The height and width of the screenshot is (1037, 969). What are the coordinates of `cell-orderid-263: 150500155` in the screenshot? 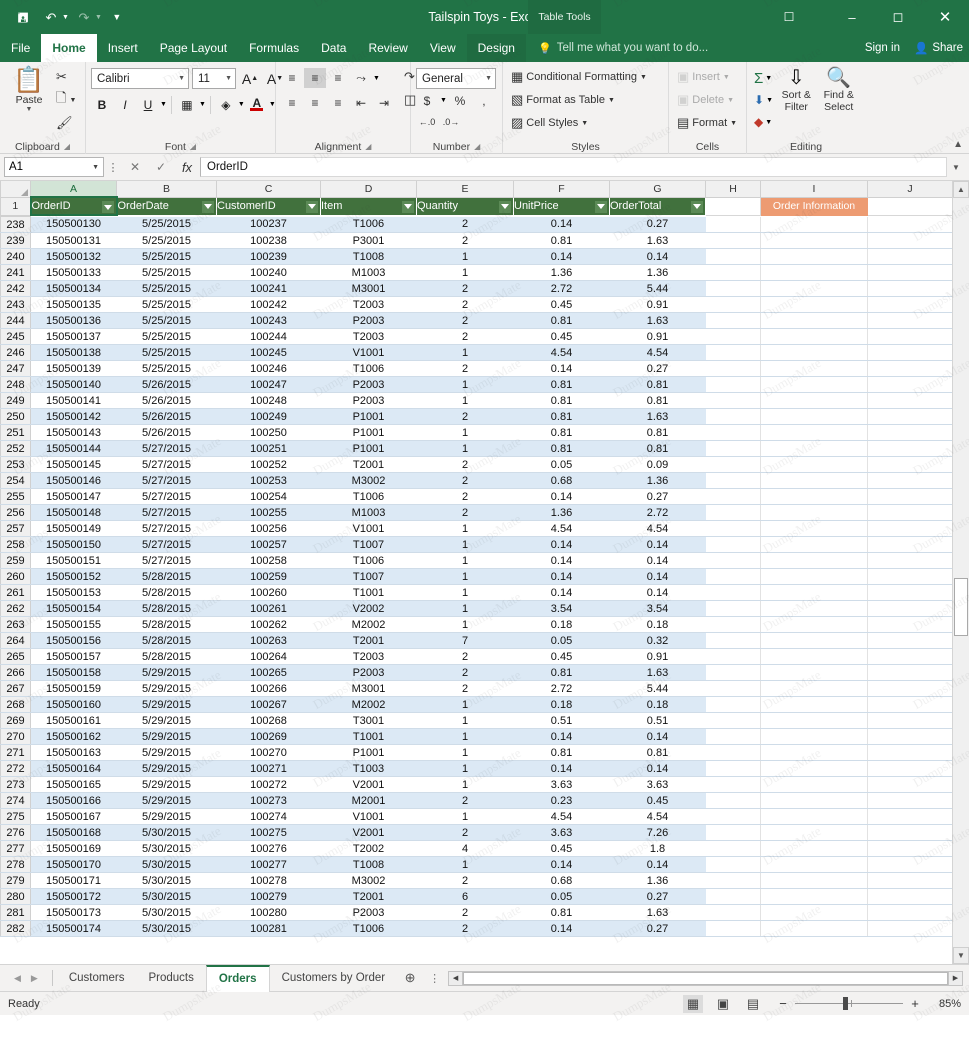 It's located at (73, 624).